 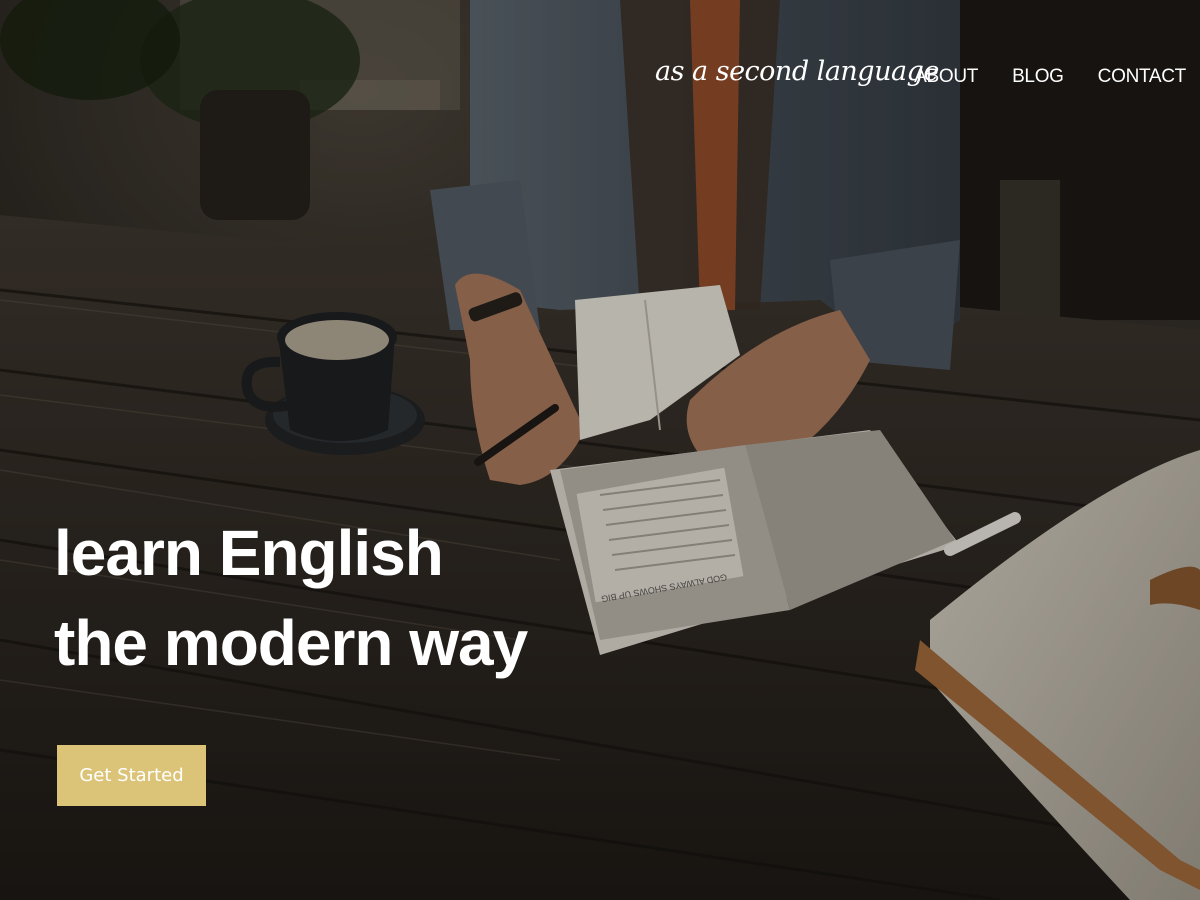 I want to click on headline-line-1: learn English, so click(x=249, y=553).